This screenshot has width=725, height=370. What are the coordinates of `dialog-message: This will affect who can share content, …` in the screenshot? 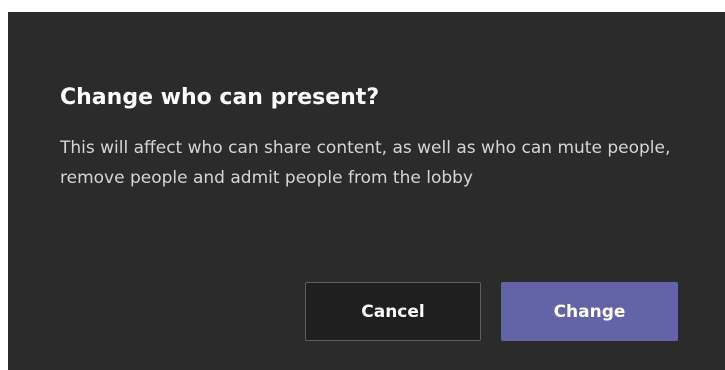 It's located at (365, 163).